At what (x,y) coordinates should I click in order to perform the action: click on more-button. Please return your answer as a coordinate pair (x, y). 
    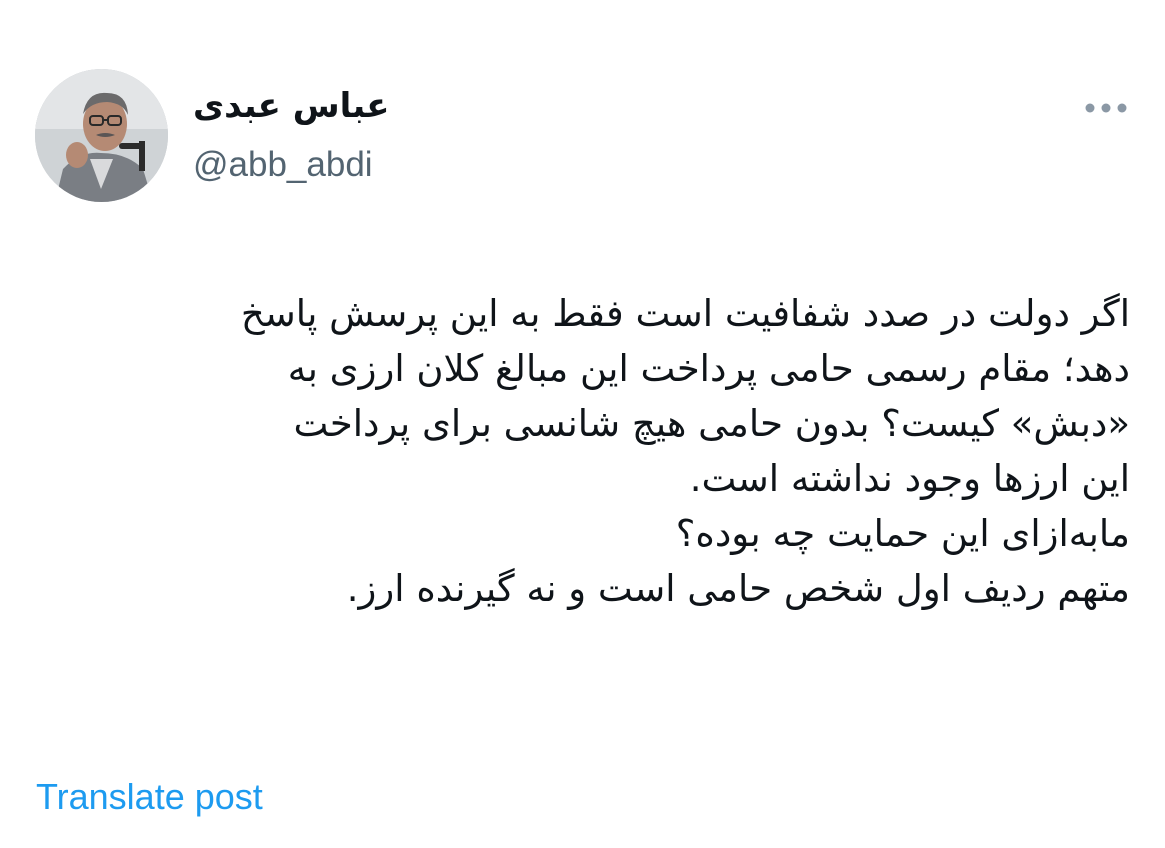
    Looking at the image, I should click on (1106, 108).